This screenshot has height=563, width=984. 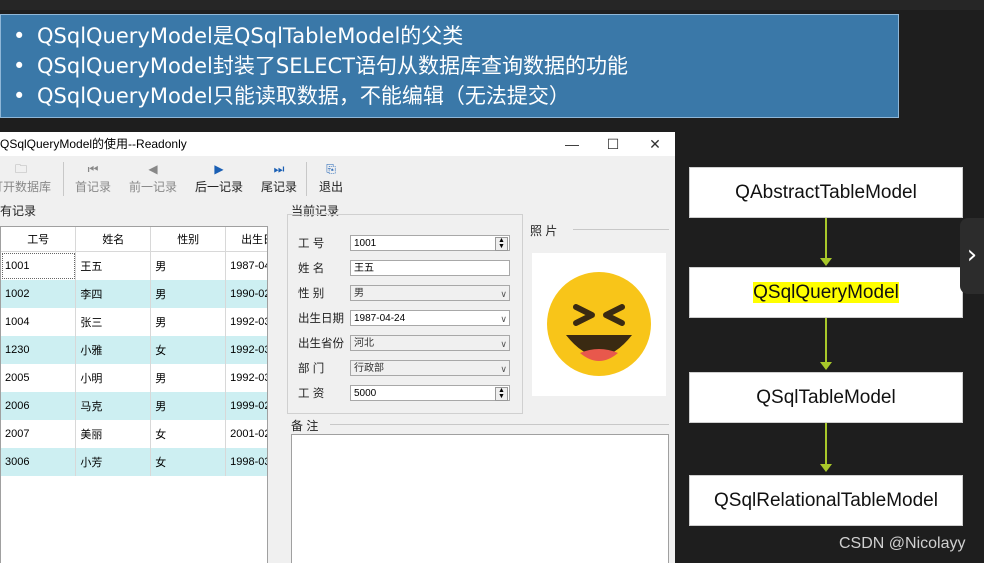 I want to click on table-row: 1002李四男1990-02-, so click(x=134, y=294).